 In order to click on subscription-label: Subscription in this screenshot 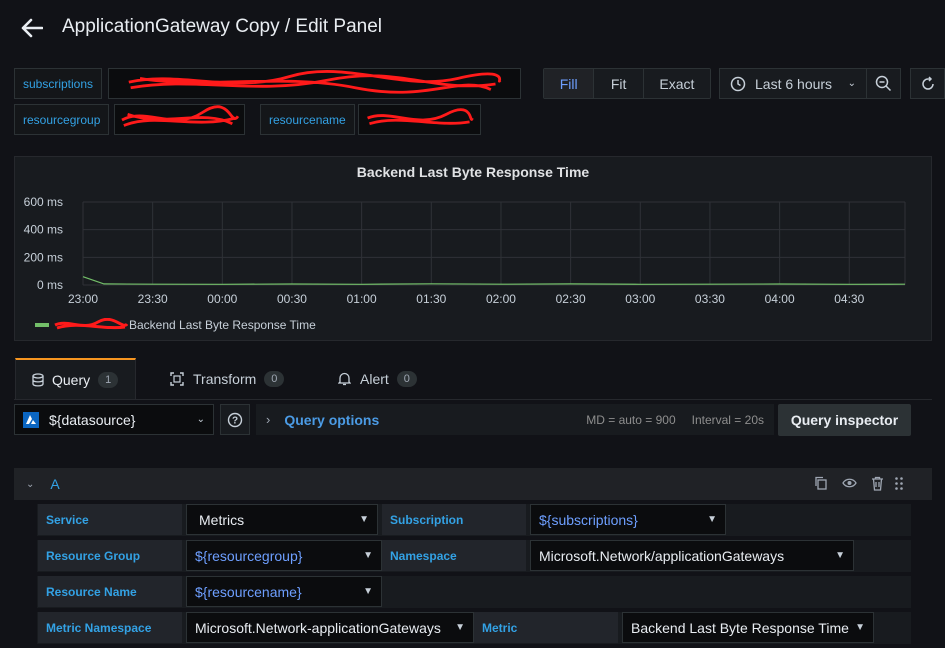, I will do `click(454, 519)`.